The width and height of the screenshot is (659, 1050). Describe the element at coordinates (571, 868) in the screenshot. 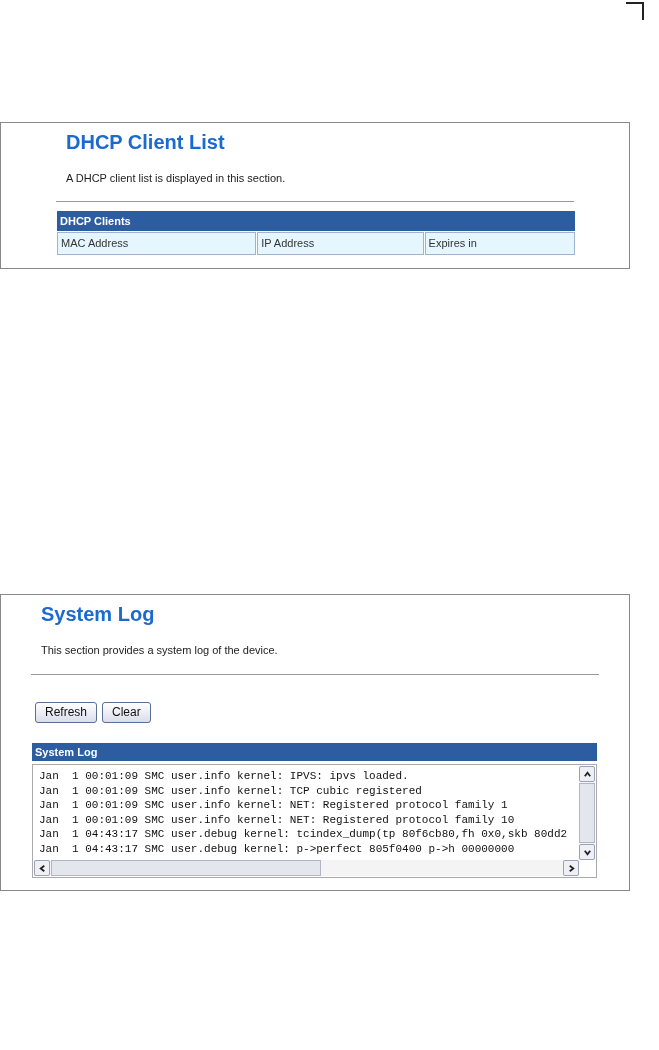

I see `scroll-right-icon` at that location.